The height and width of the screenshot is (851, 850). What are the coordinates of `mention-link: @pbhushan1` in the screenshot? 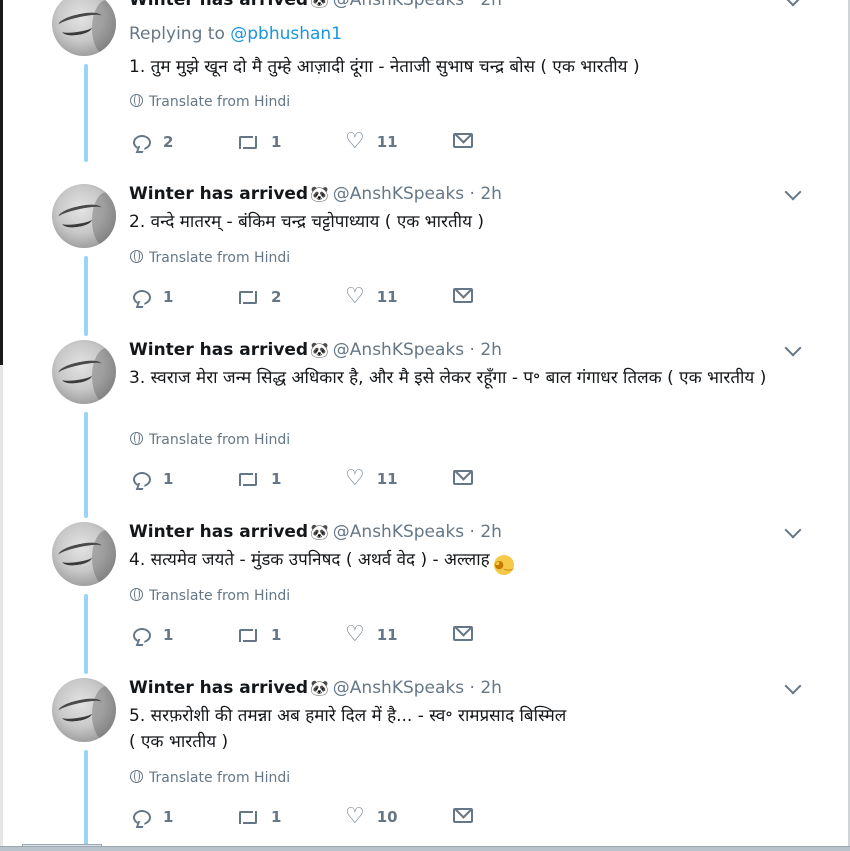 It's located at (286, 34).